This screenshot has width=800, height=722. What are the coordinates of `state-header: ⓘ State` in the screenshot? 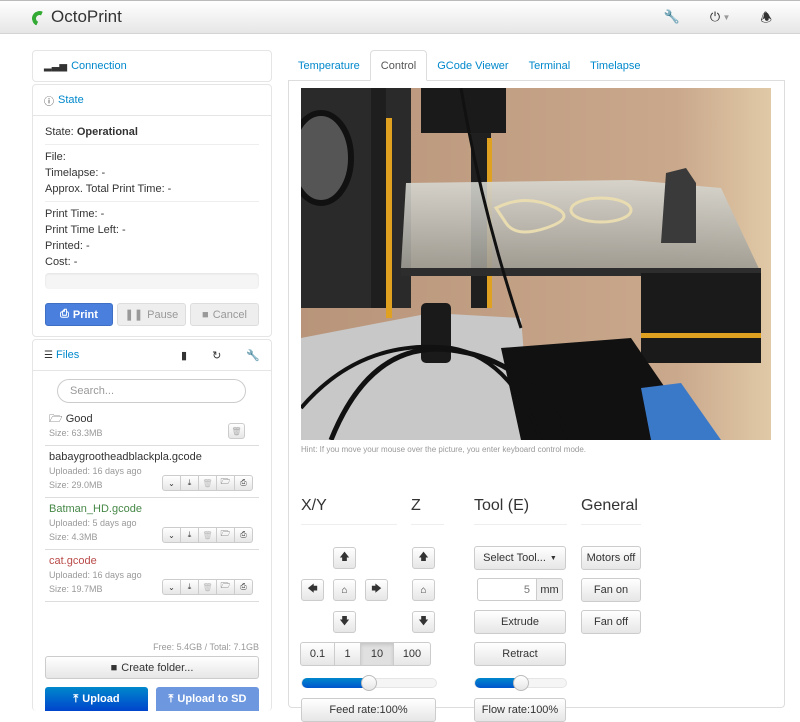 It's located at (152, 100).